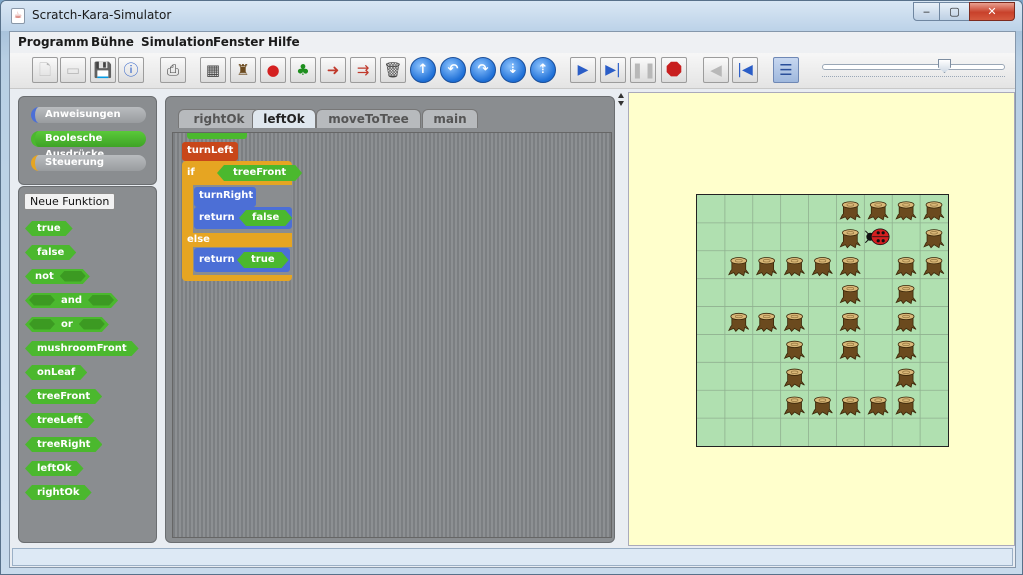 The height and width of the screenshot is (575, 1023). I want to click on print-icon: ⎙, so click(173, 70).